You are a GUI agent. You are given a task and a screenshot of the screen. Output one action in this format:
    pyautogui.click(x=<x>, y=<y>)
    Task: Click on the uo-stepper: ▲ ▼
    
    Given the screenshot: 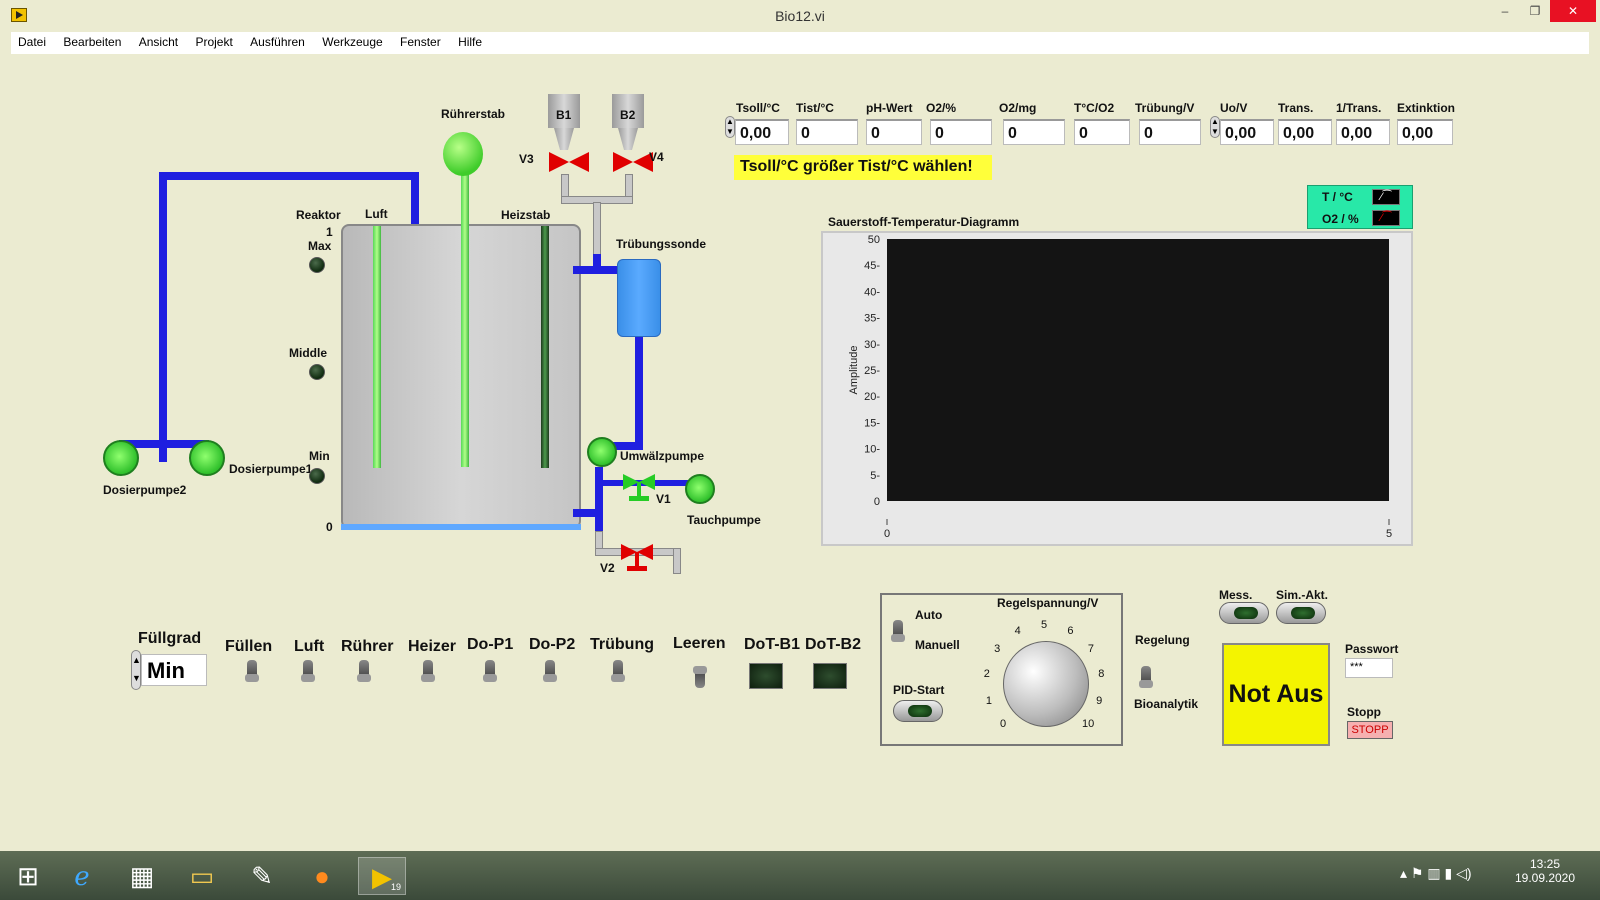 What is the action you would take?
    pyautogui.click(x=1215, y=127)
    